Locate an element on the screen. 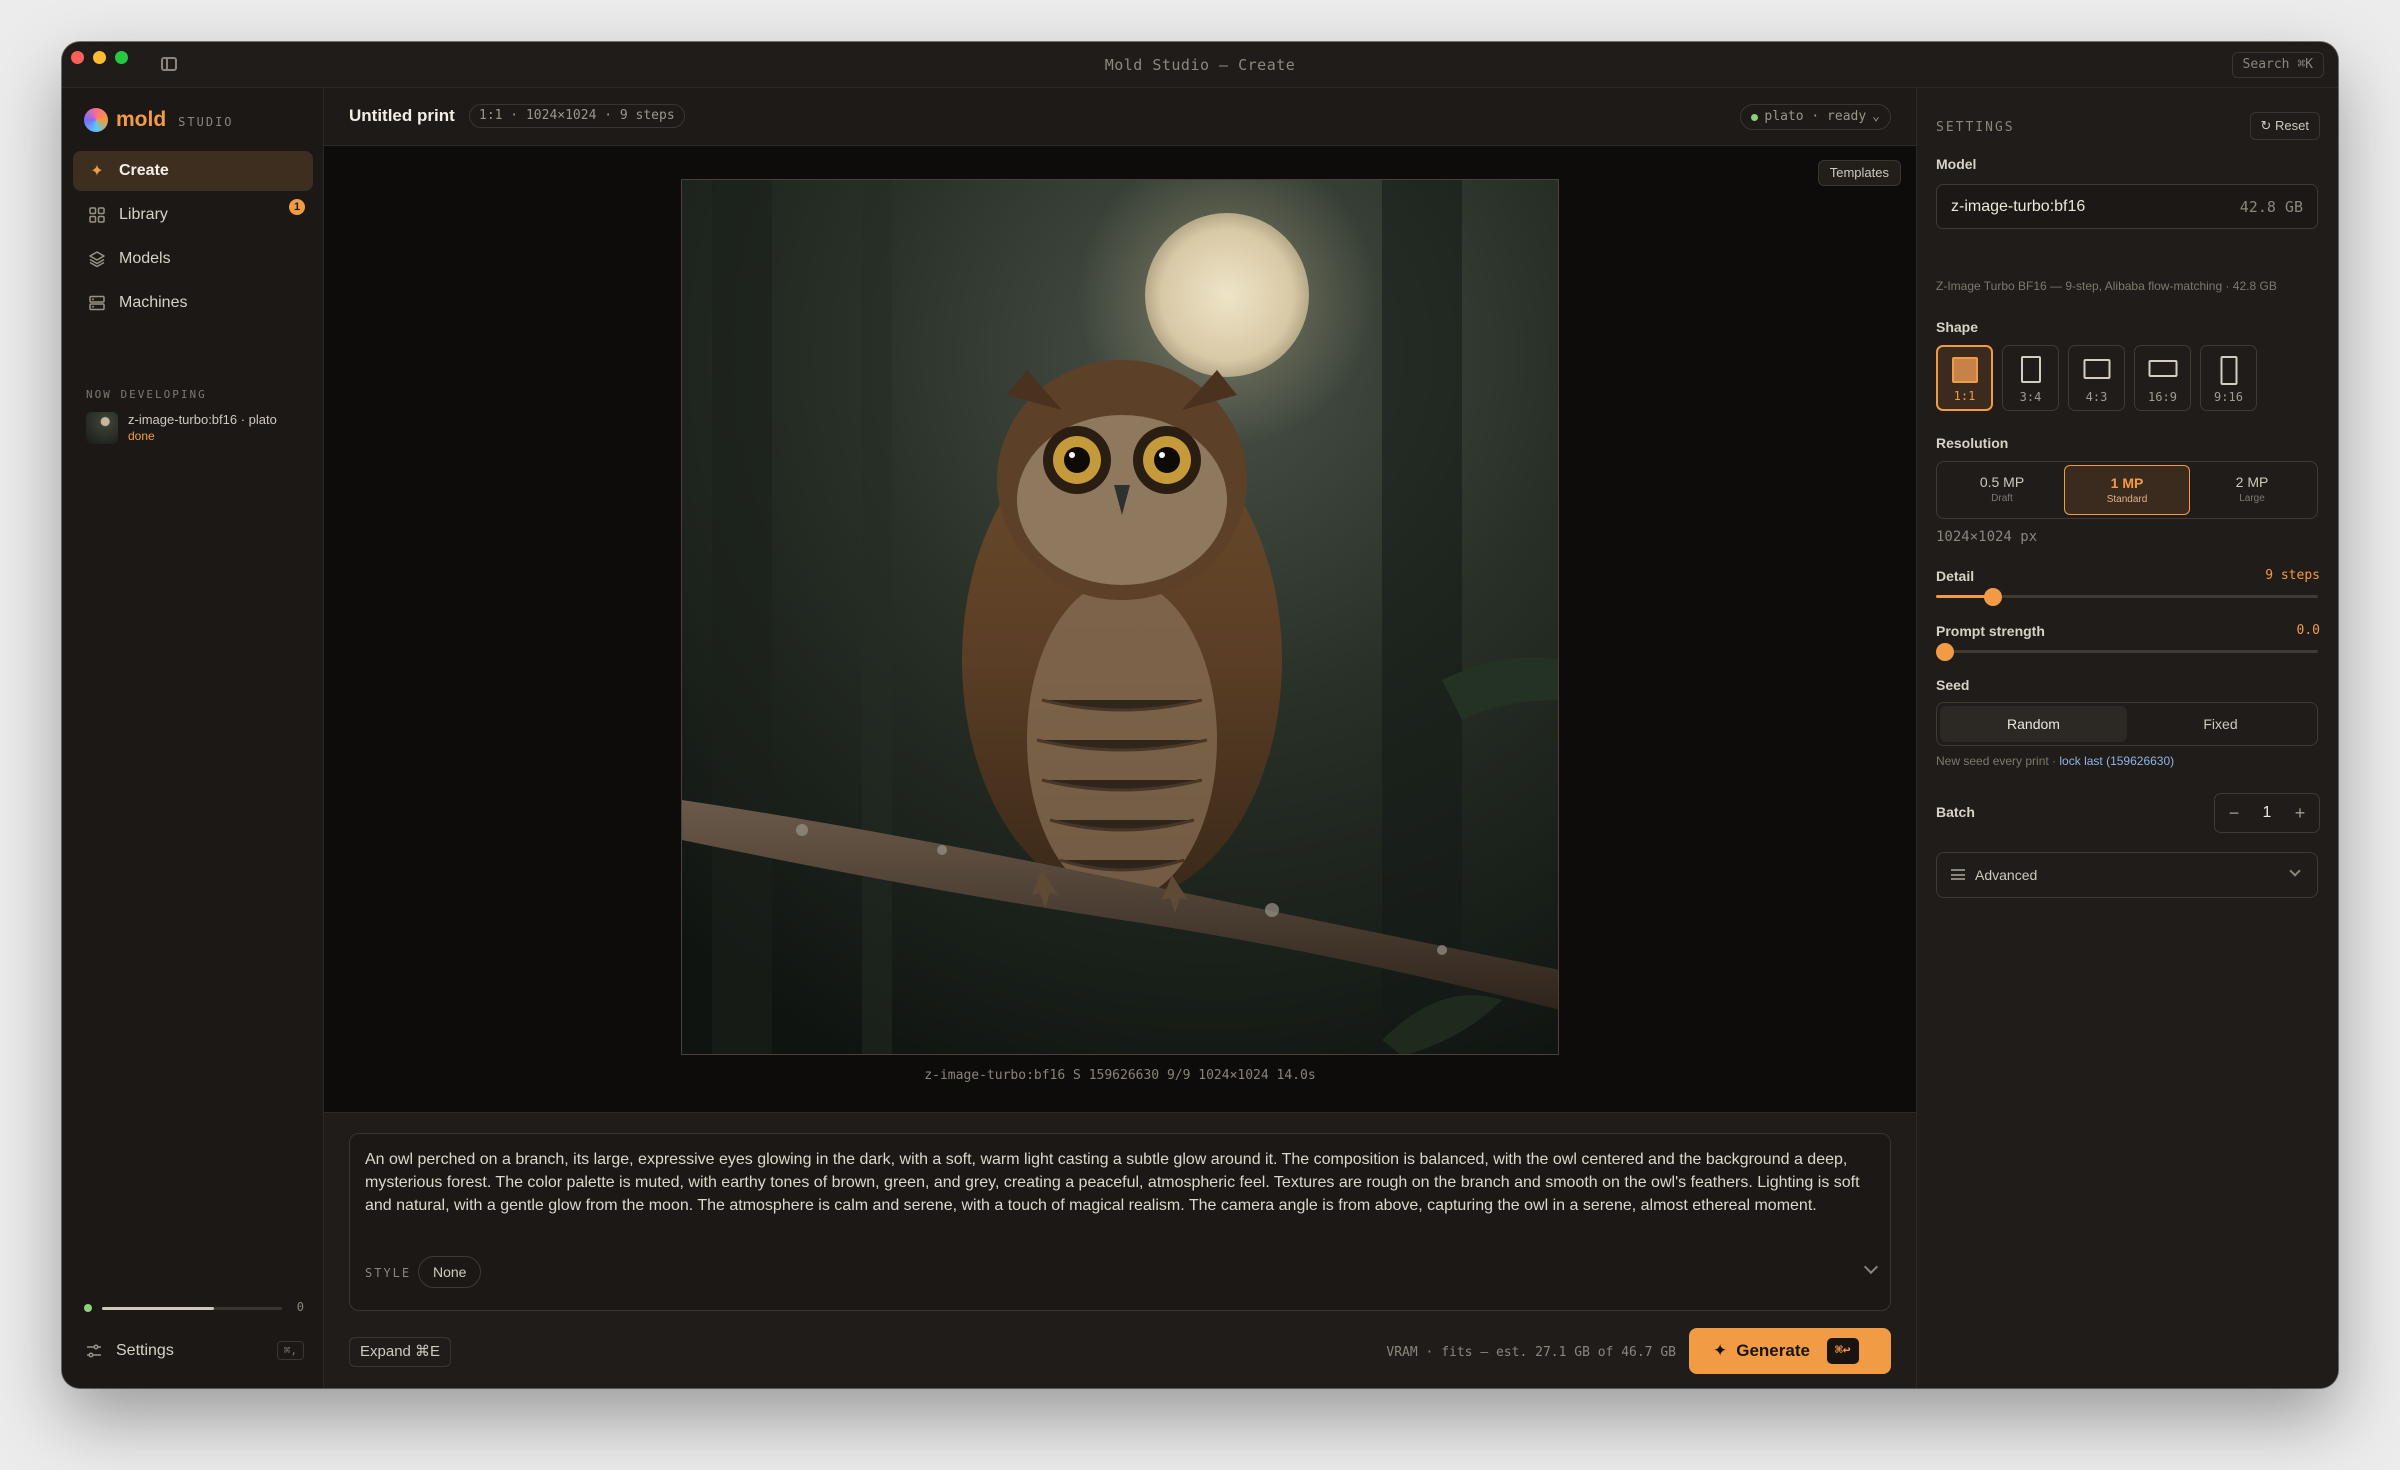  sidebar-item-library: Library 1 is located at coordinates (193, 215).